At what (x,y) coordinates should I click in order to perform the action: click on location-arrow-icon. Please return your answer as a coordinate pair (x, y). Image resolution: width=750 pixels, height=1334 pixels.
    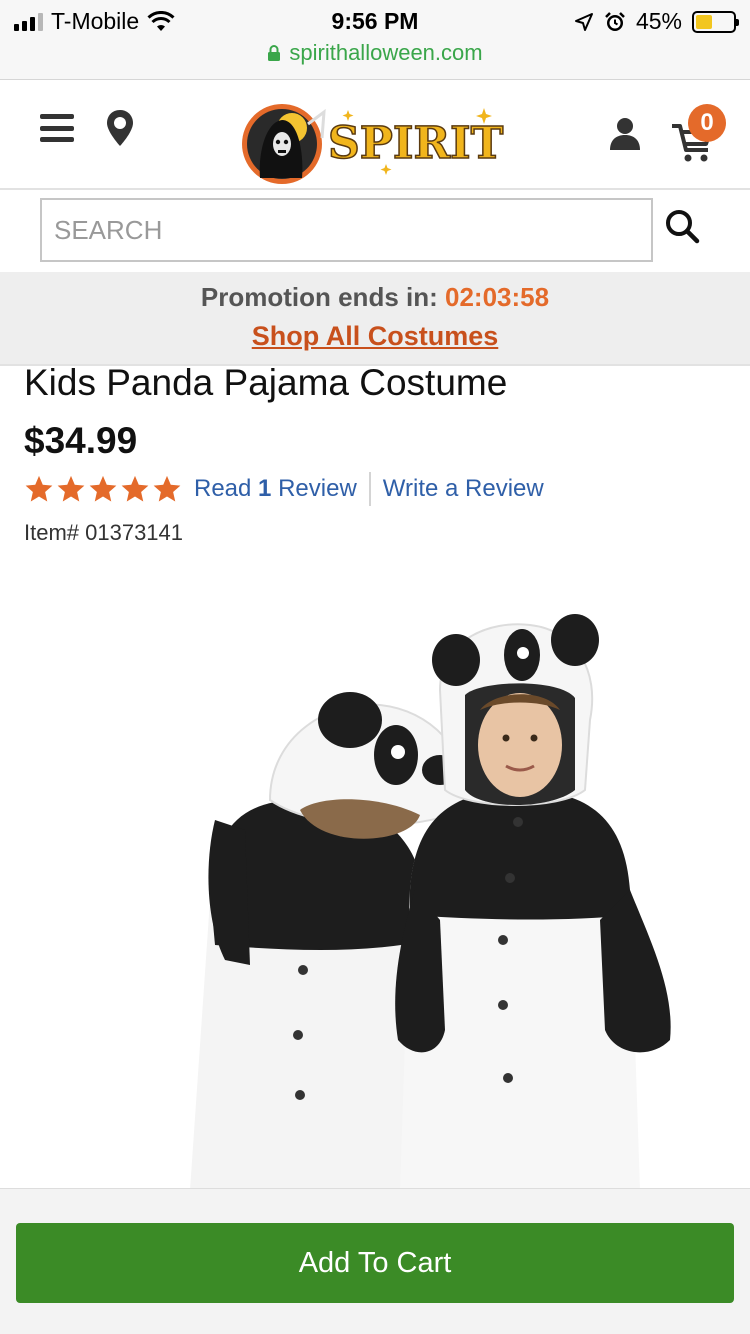
    Looking at the image, I should click on (583, 21).